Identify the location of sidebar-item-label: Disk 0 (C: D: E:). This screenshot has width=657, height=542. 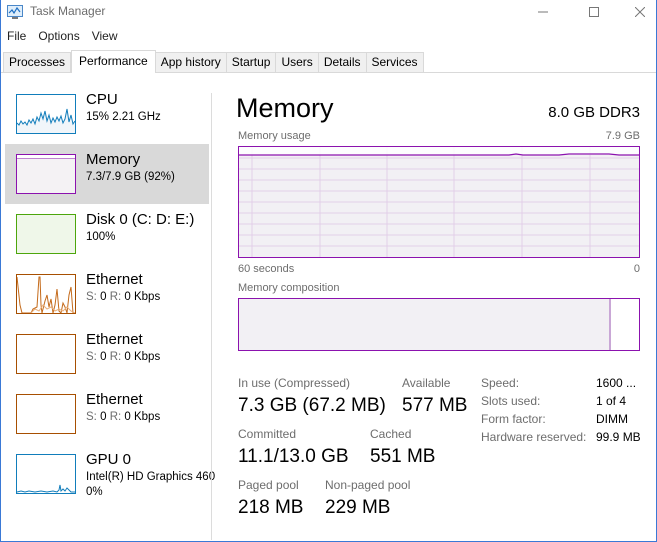
(140, 219).